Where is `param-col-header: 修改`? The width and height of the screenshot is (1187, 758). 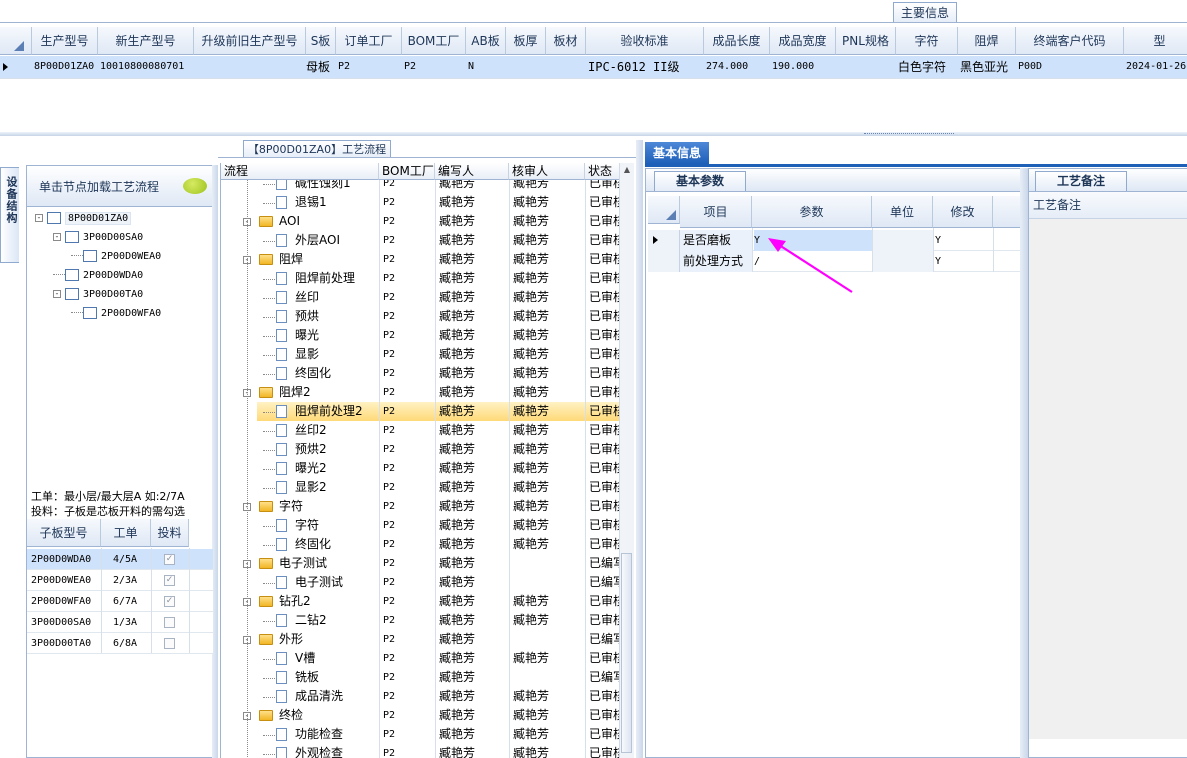
param-col-header: 修改 is located at coordinates (963, 212).